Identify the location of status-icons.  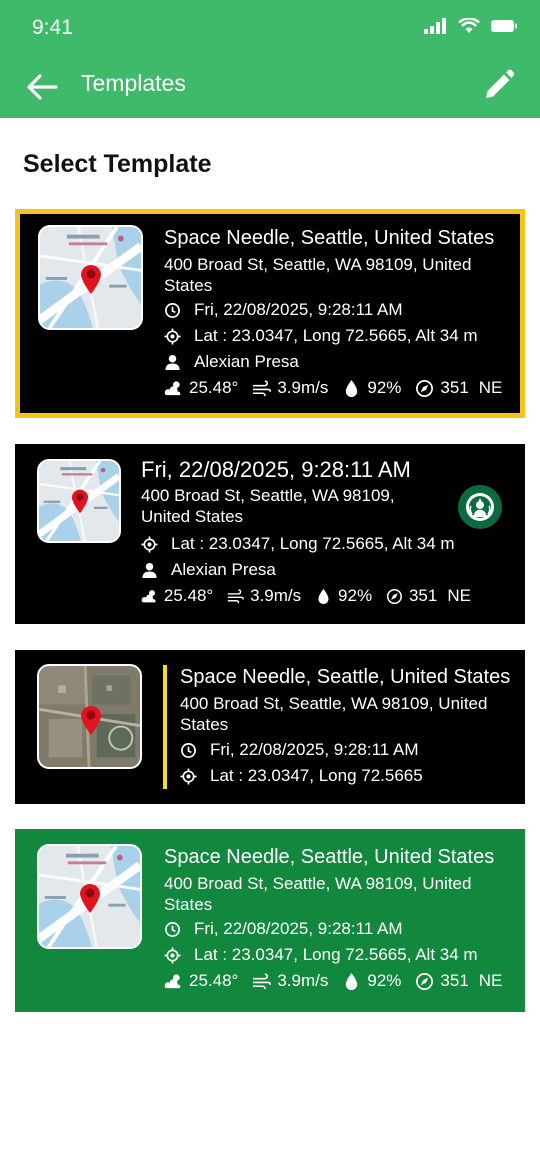
(471, 26).